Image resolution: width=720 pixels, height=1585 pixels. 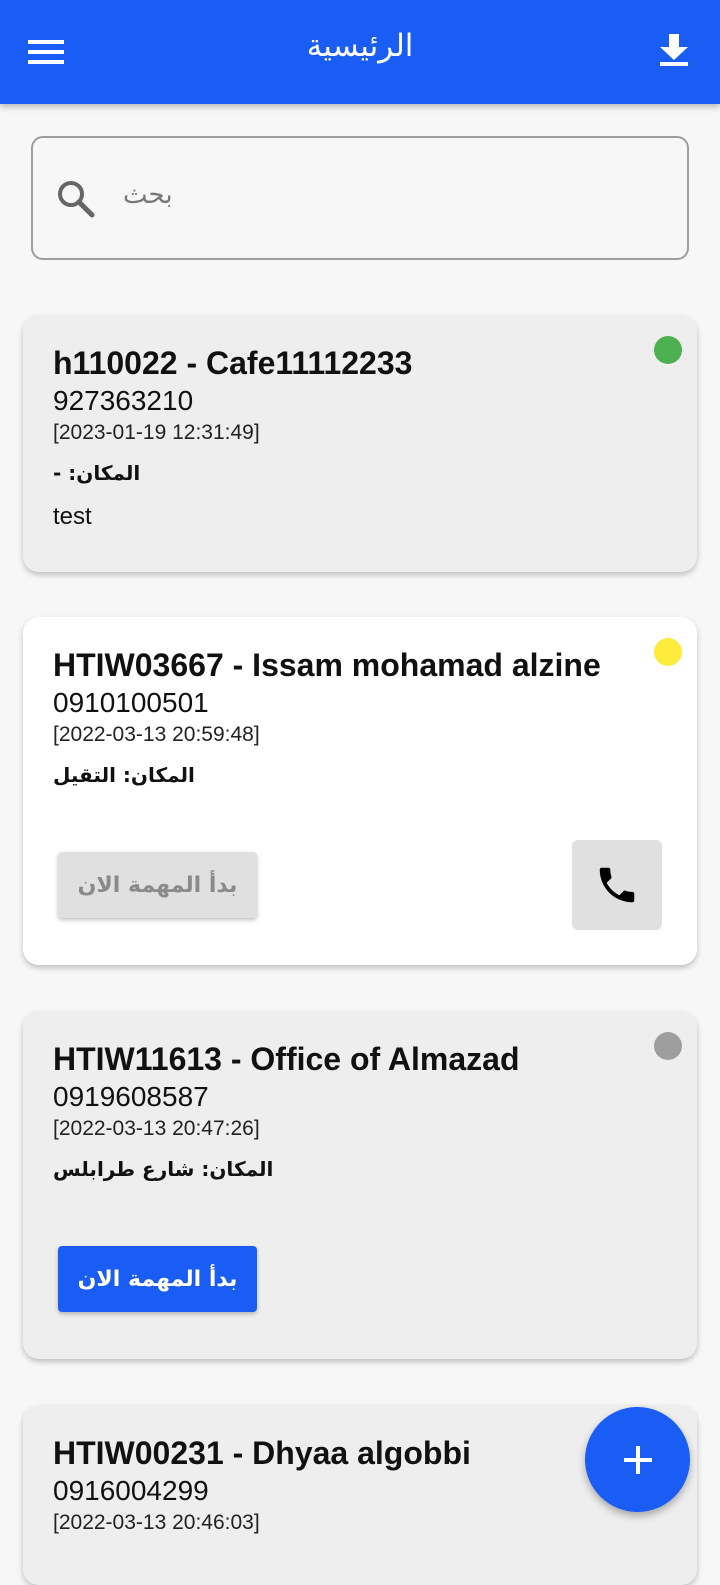 What do you see at coordinates (97, 473) in the screenshot?
I see `task-location: المكان: -` at bounding box center [97, 473].